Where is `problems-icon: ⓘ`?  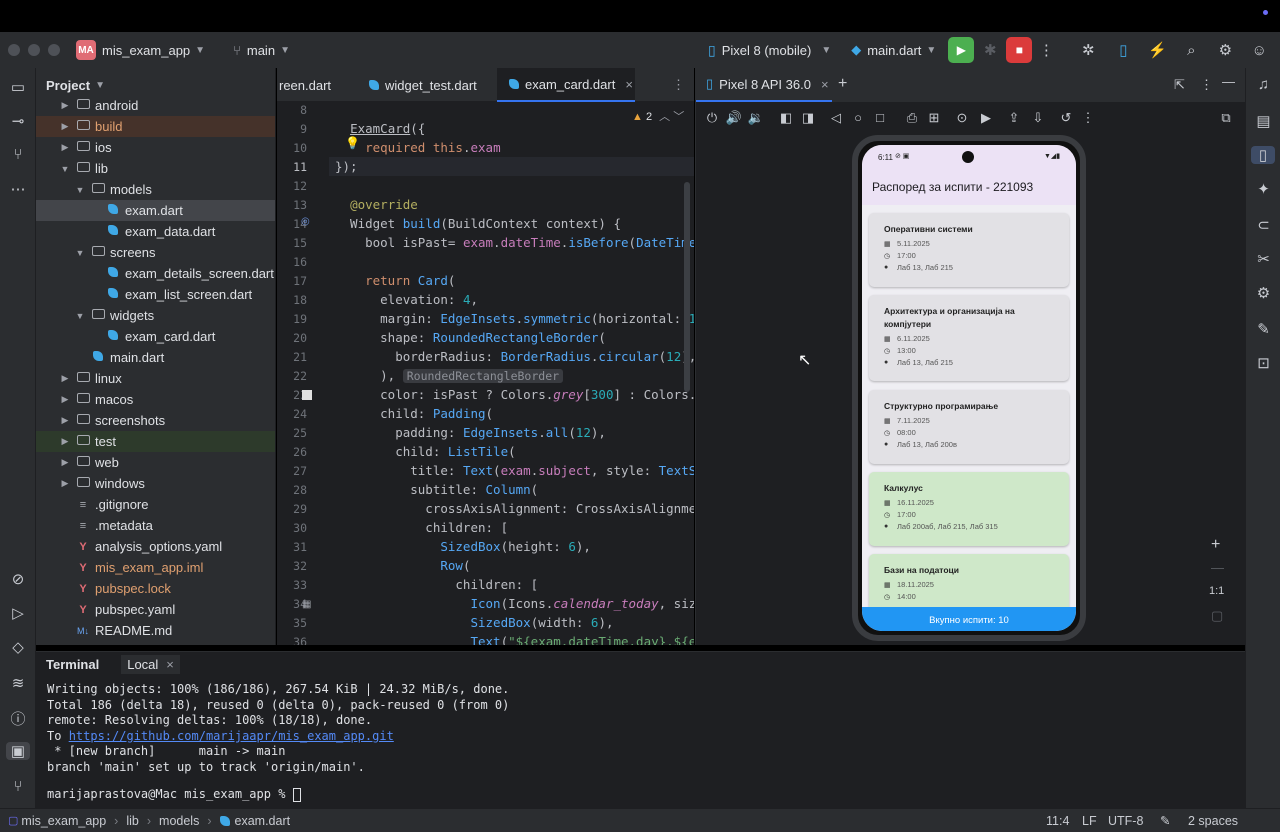
problems-icon: ⓘ is located at coordinates (18, 718).